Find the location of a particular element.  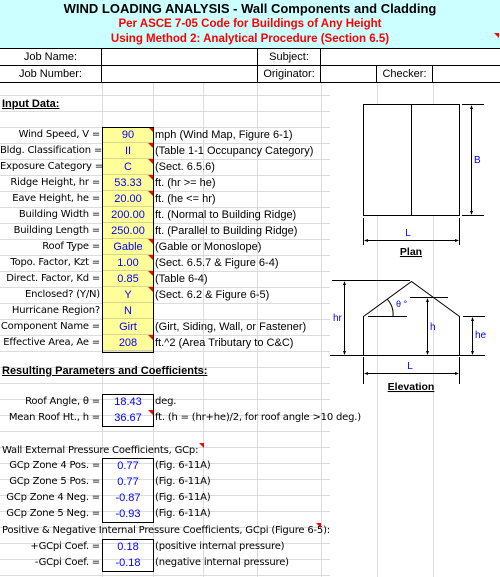

job-name-label: Job Name: is located at coordinates (50, 57).